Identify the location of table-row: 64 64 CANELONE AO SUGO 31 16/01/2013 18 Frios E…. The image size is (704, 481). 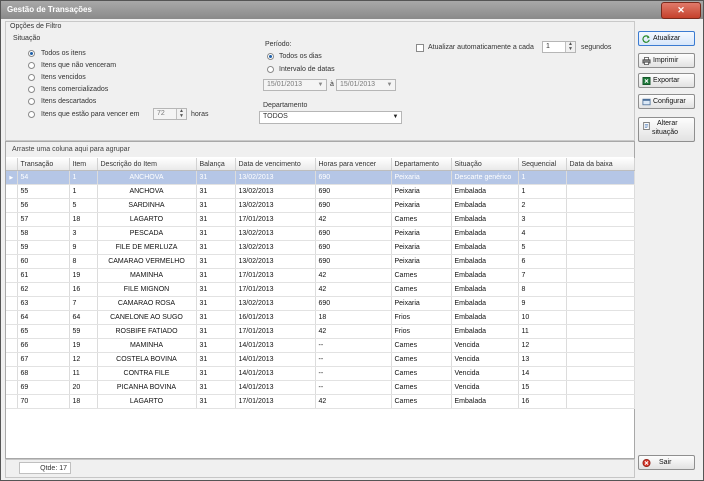
(320, 317).